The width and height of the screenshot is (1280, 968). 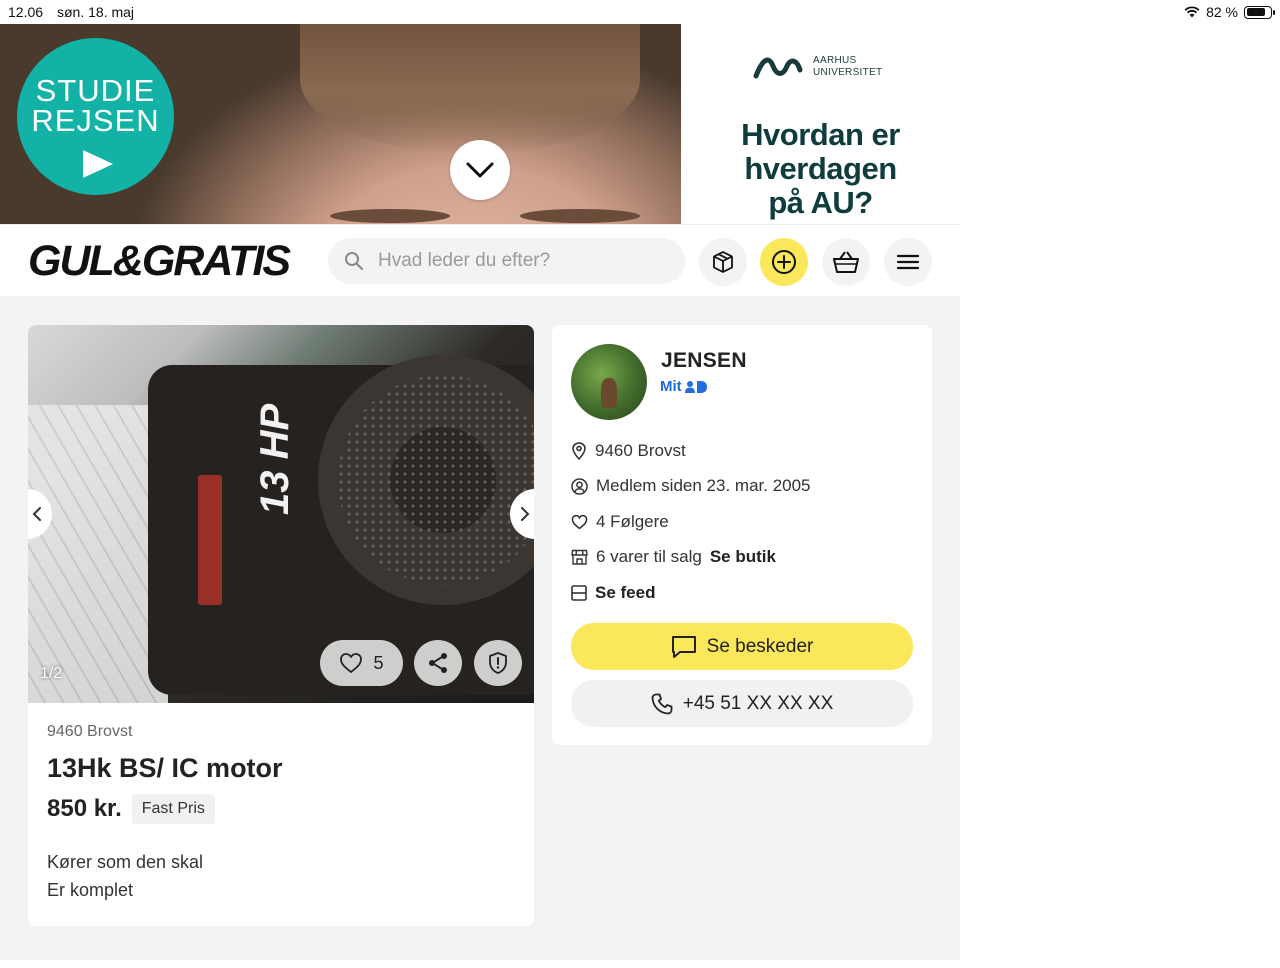 I want to click on studie-rejsen-logo: STUDIE REJSEN, so click(x=95, y=116).